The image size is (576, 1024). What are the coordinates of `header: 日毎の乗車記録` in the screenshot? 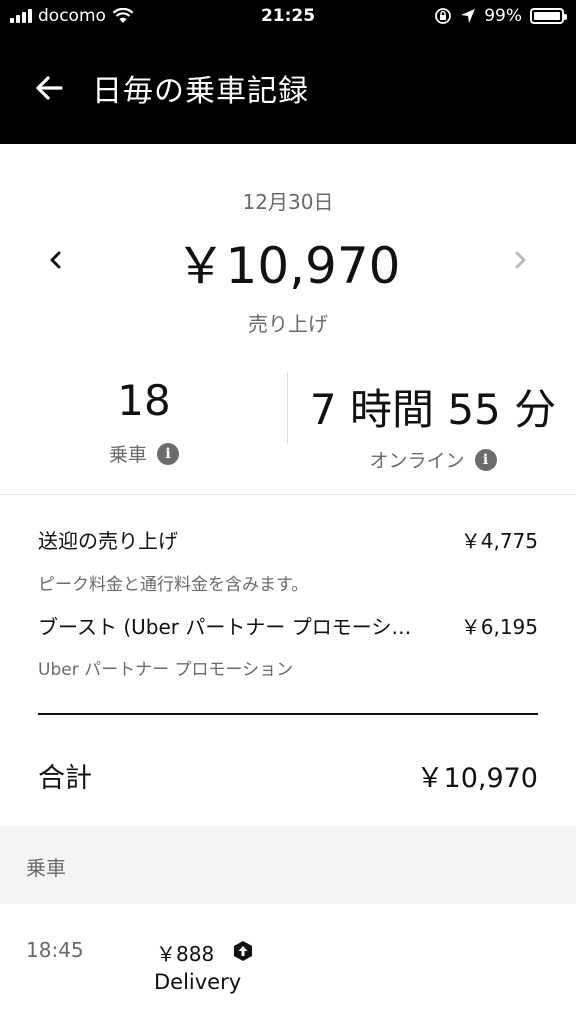 It's located at (288, 87).